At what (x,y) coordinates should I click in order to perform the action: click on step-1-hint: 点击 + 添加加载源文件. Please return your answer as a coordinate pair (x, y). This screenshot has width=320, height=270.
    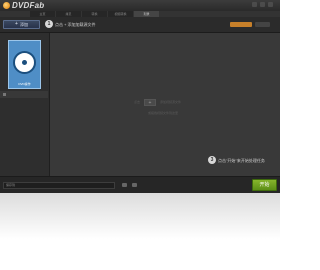
    Looking at the image, I should click on (75, 24).